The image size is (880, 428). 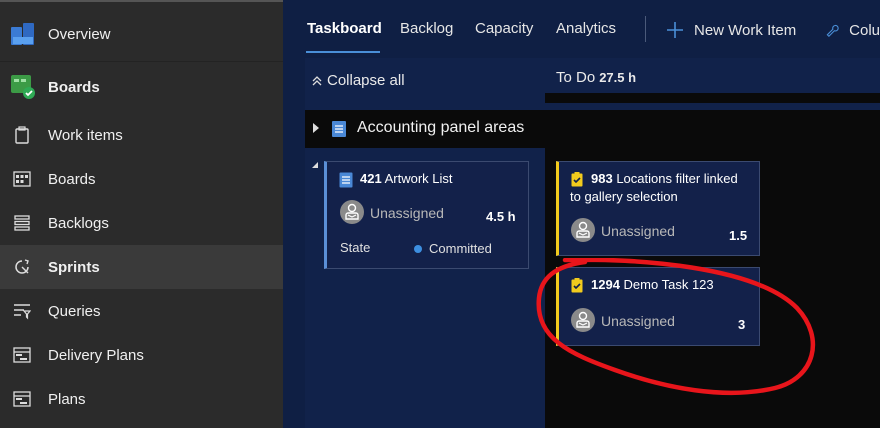 I want to click on state-dot-icon, so click(x=418, y=249).